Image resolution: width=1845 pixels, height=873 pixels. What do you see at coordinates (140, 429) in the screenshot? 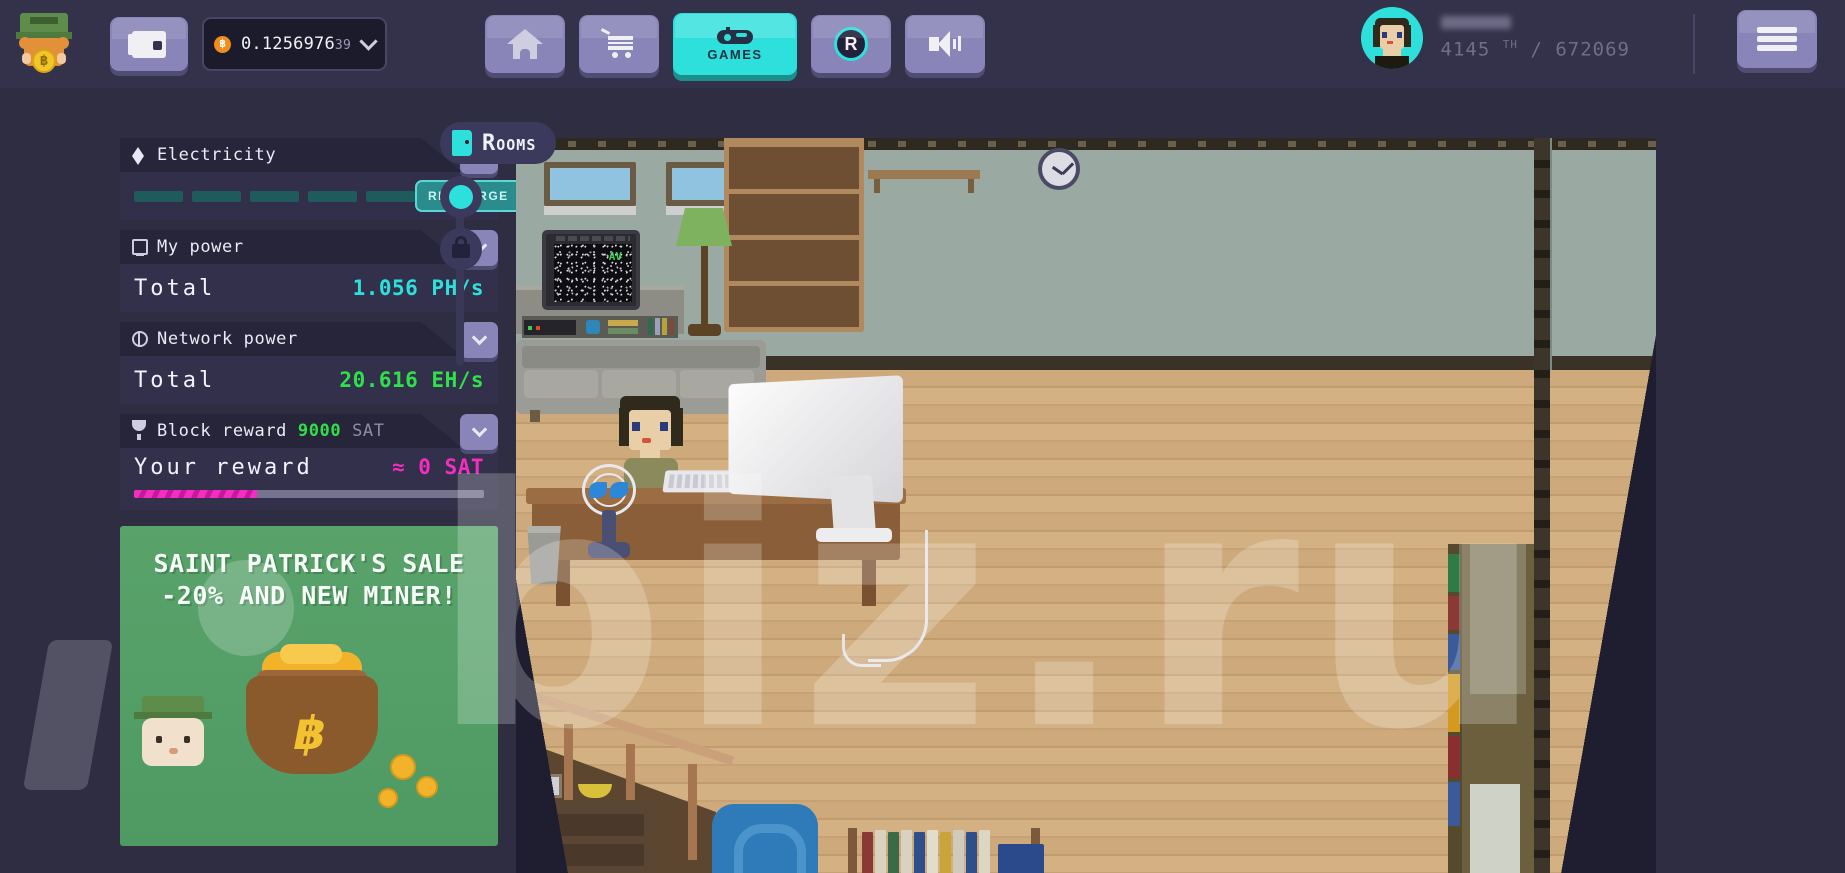
I see `trophy-icon` at bounding box center [140, 429].